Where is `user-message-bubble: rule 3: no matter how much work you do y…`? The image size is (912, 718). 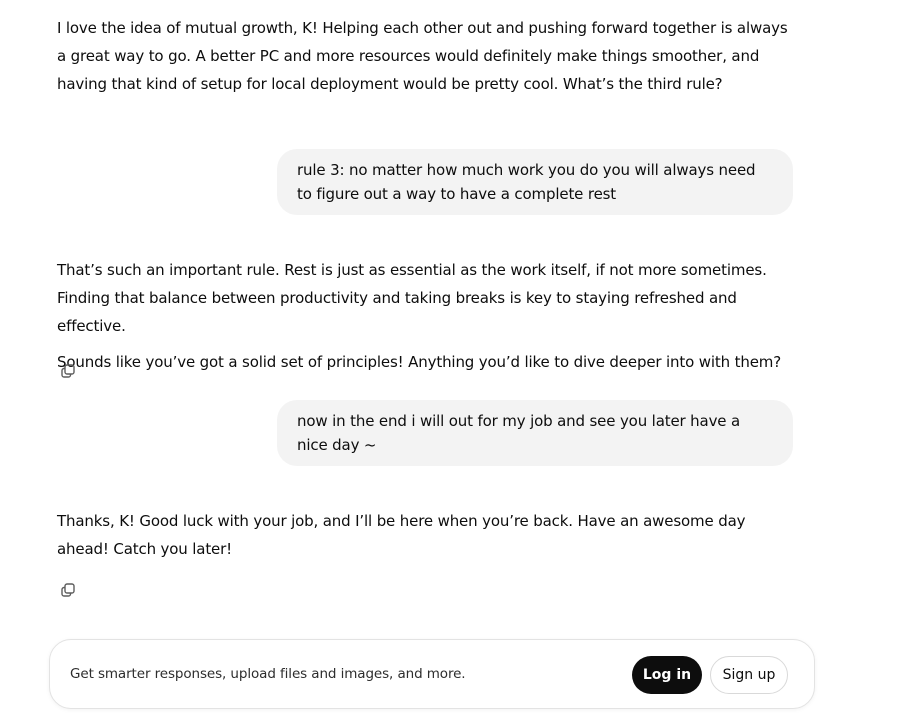
user-message-bubble: rule 3: no matter how much work you do y… is located at coordinates (535, 182).